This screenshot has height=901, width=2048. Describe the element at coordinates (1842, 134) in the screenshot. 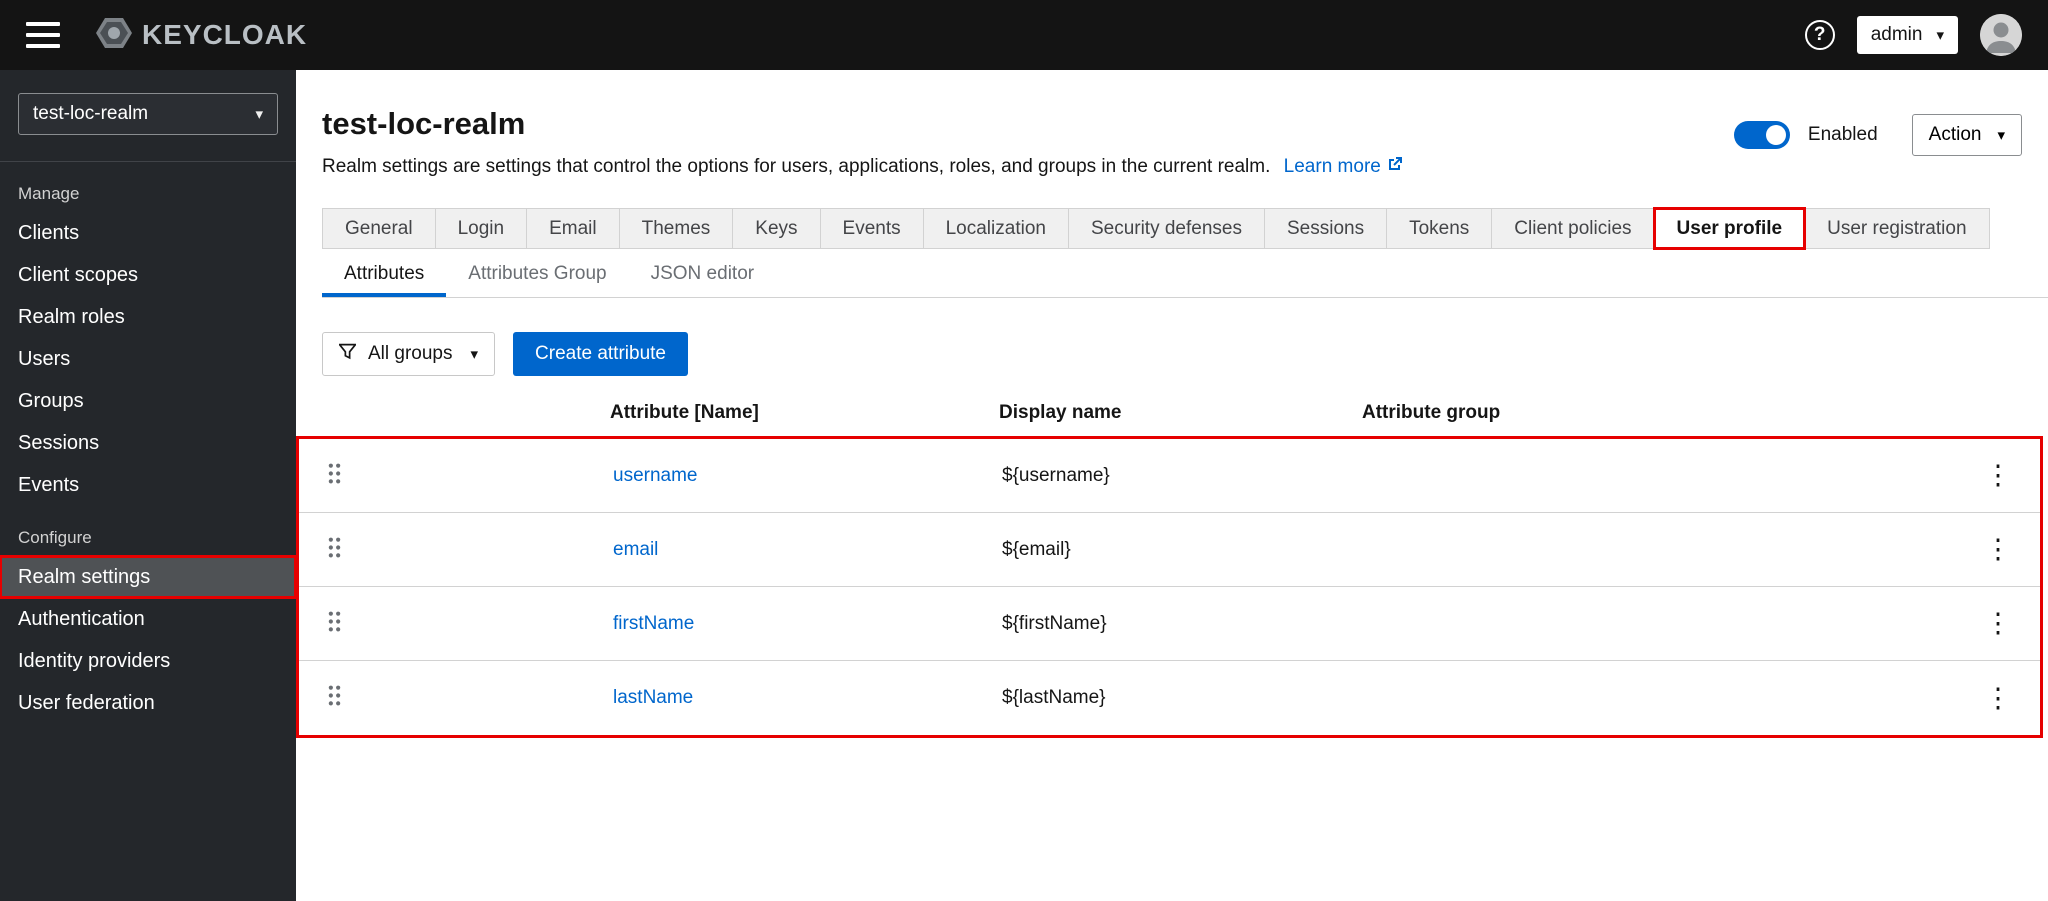

I see `enabled-label: Enabled` at that location.